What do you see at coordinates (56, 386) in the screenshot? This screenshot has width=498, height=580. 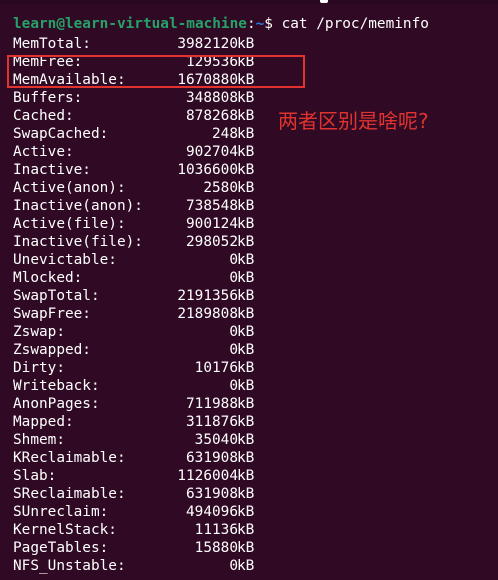 I see `meminfo-key: Writeback:` at bounding box center [56, 386].